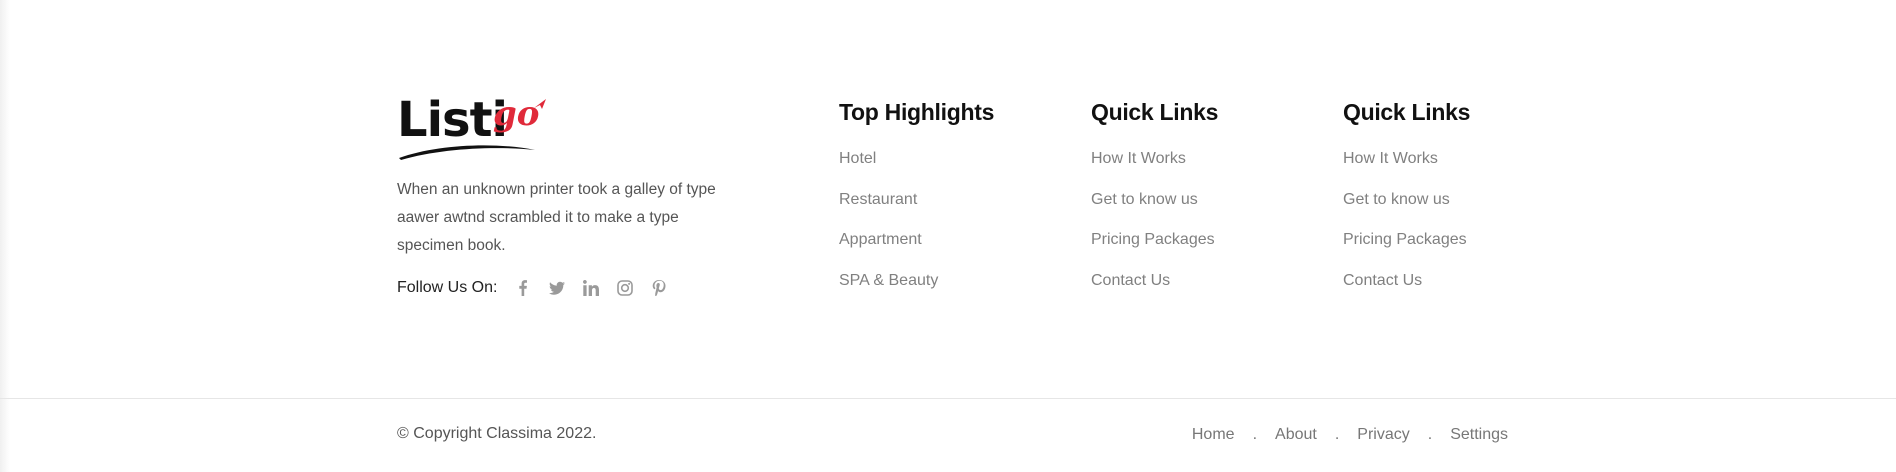 The image size is (1896, 472). I want to click on link-list: Hotel Restaurant Appartment SPA & Beauty, so click(916, 231).